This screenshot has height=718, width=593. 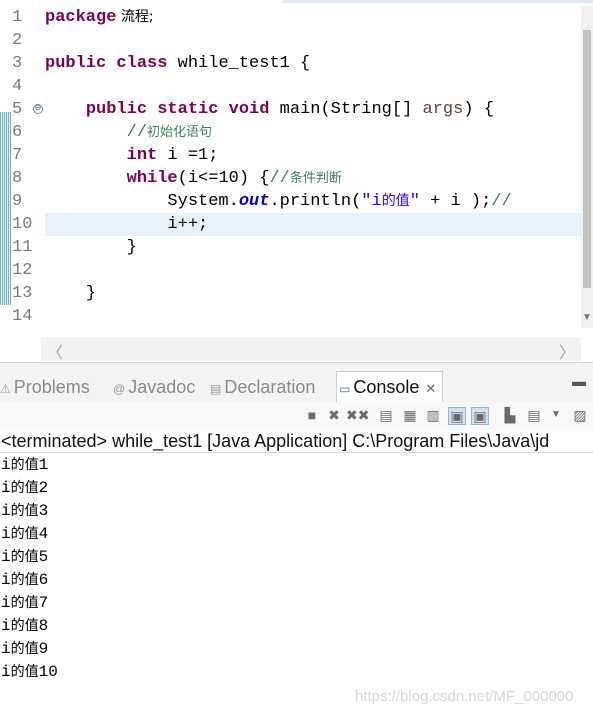 I want to click on horizontal-scrollbar: 〈 〉, so click(x=311, y=349).